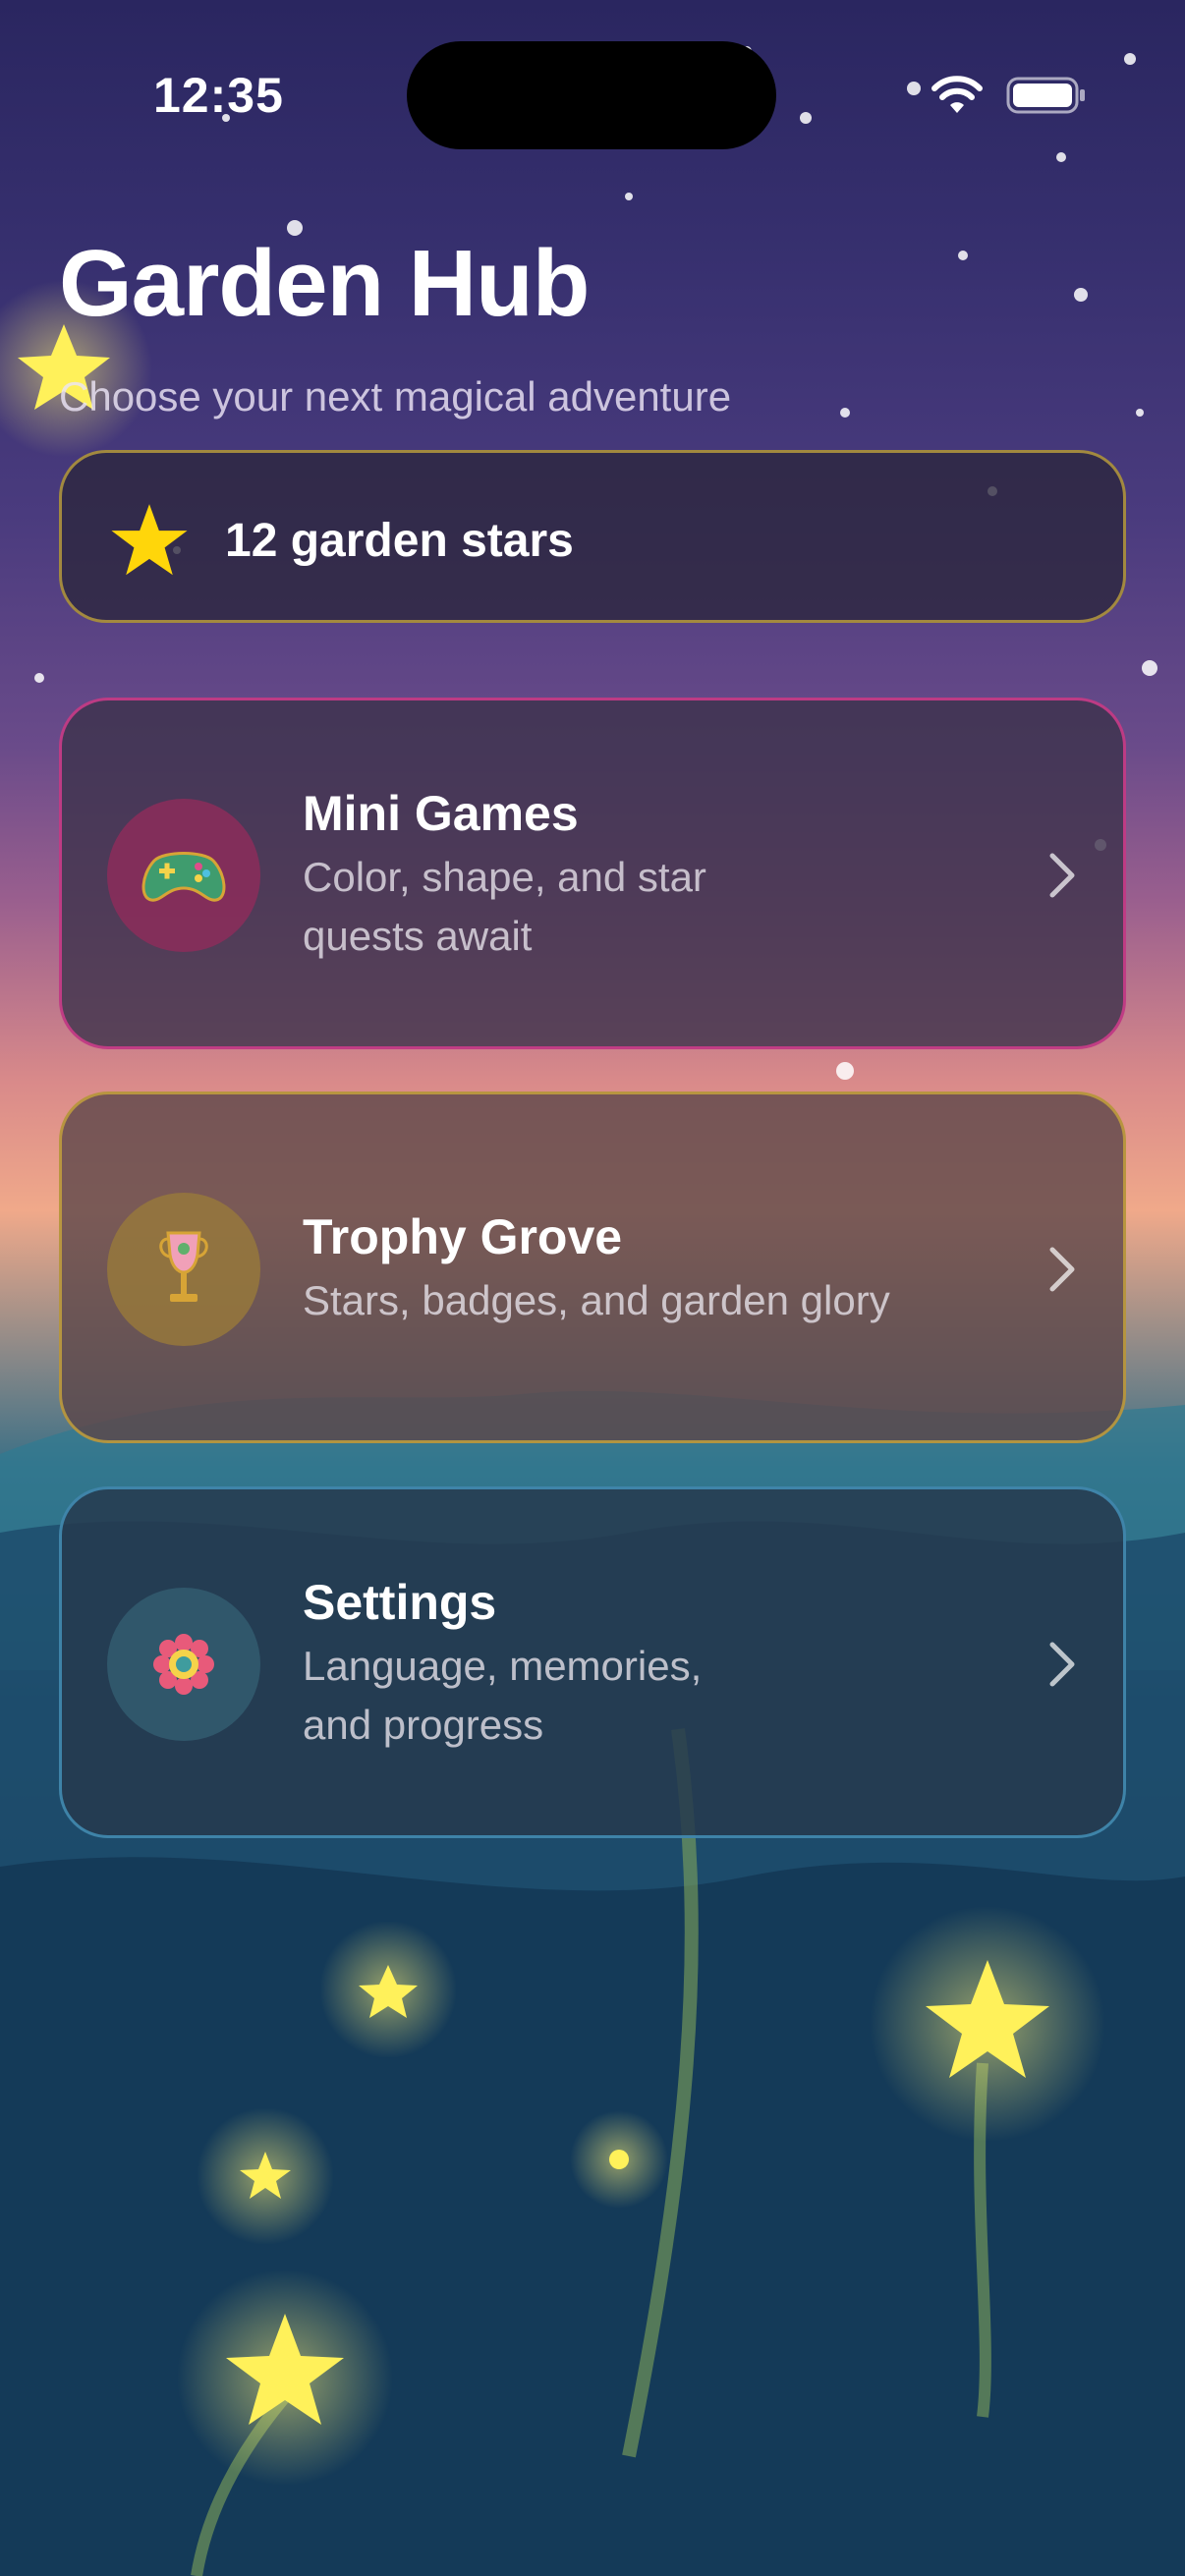 The image size is (1185, 2576). Describe the element at coordinates (184, 1266) in the screenshot. I see `trophy-icon` at that location.